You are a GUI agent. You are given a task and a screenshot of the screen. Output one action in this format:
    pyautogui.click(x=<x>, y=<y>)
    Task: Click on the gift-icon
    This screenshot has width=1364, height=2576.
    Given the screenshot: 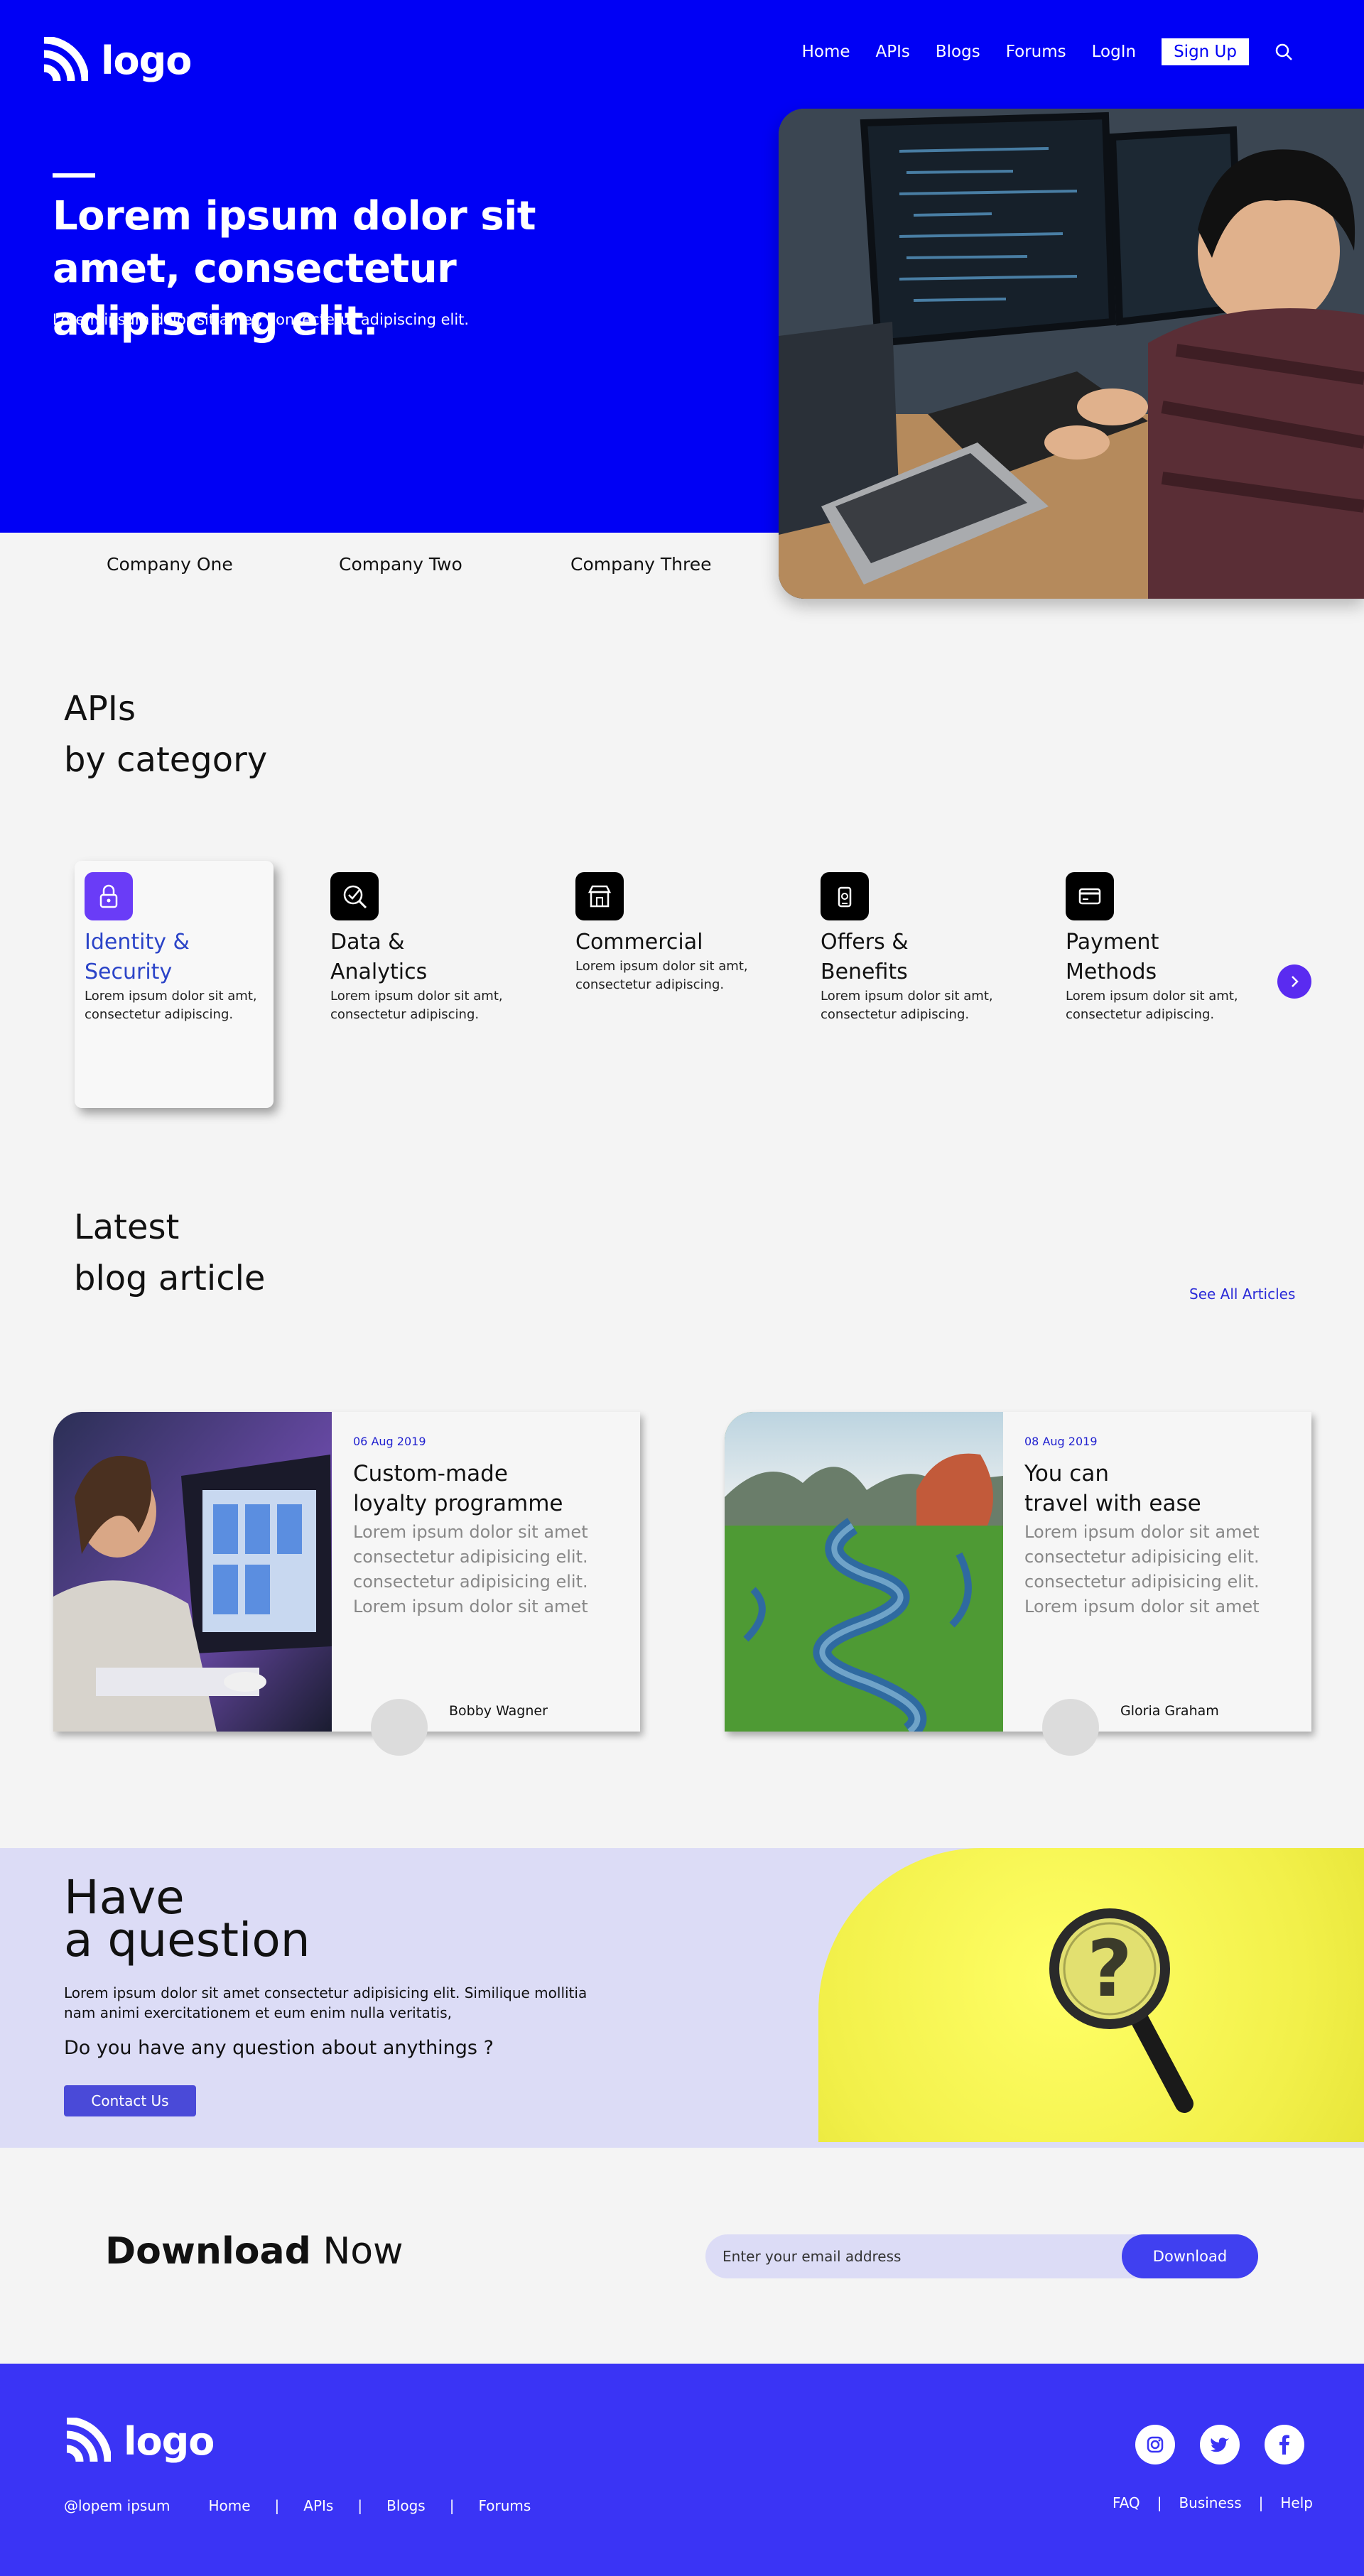 What is the action you would take?
    pyautogui.click(x=845, y=896)
    